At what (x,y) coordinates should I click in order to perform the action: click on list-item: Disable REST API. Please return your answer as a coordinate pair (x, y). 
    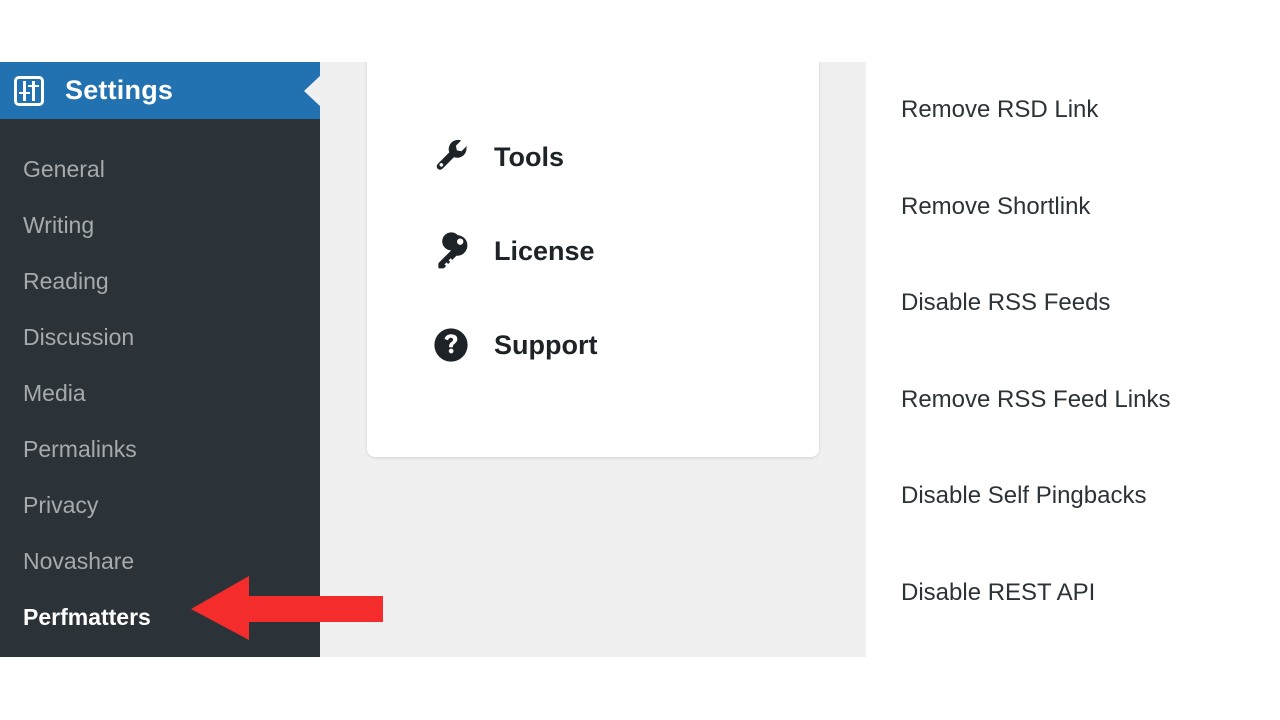
    Looking at the image, I should click on (1090, 593).